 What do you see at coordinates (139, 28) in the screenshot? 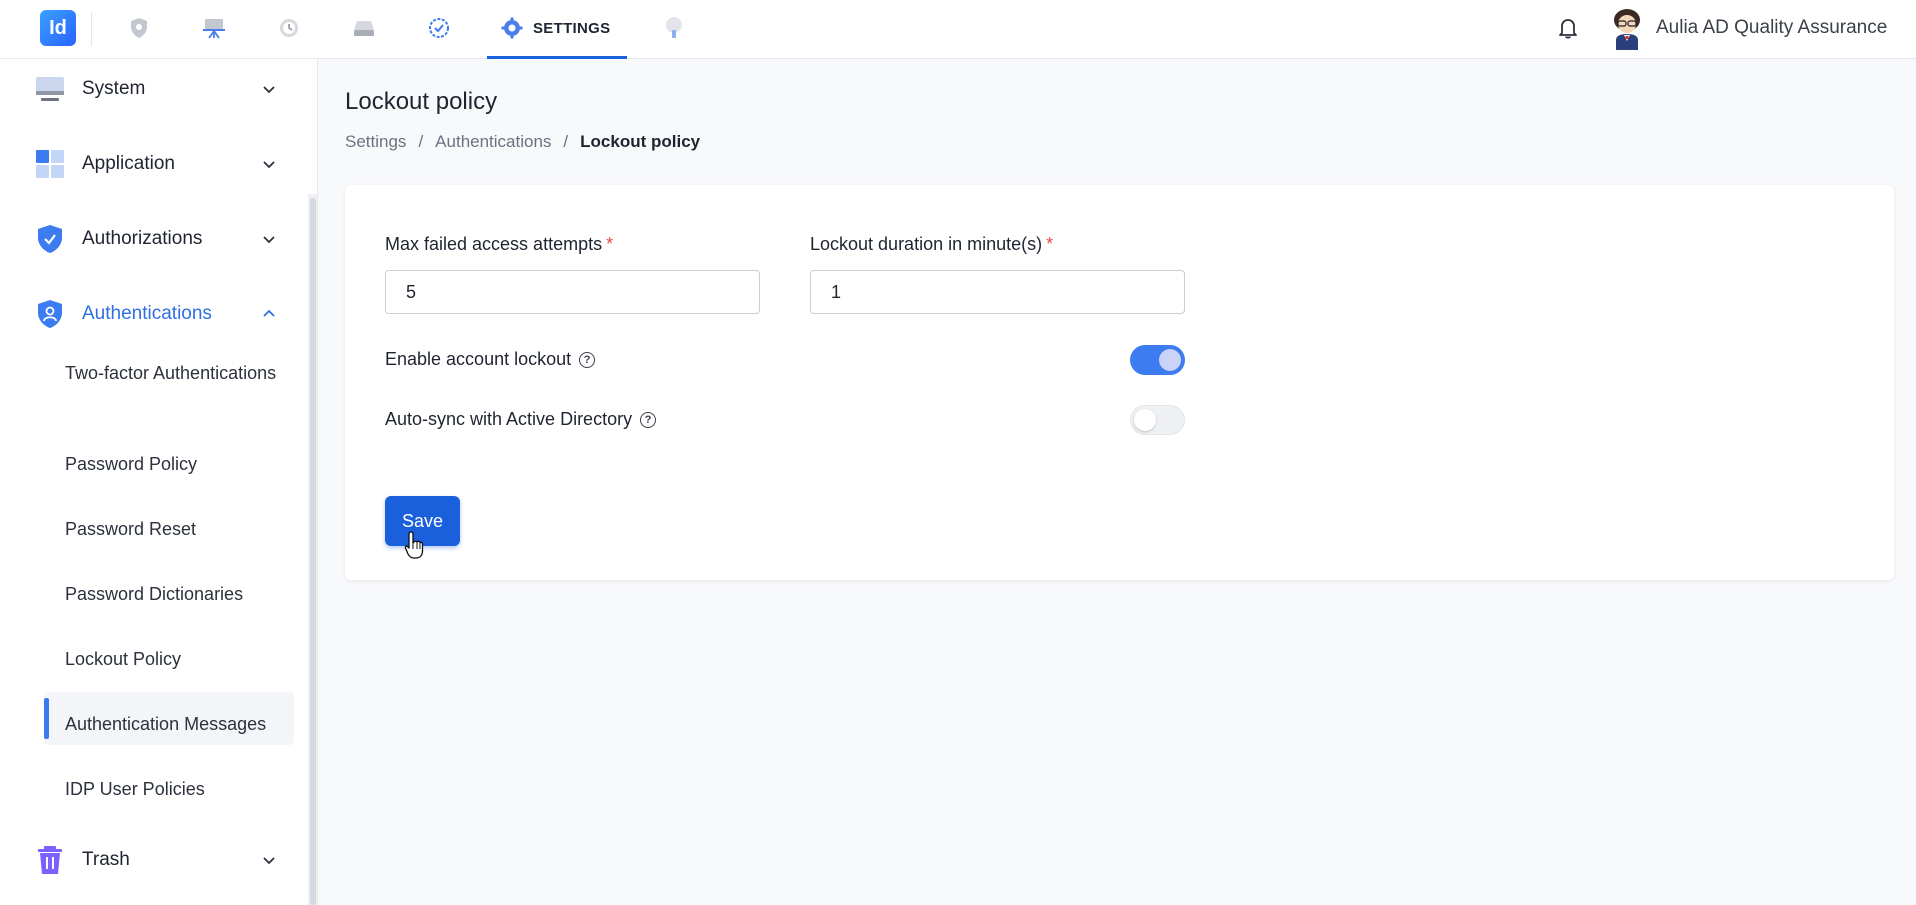
I see `shield-nav-icon` at bounding box center [139, 28].